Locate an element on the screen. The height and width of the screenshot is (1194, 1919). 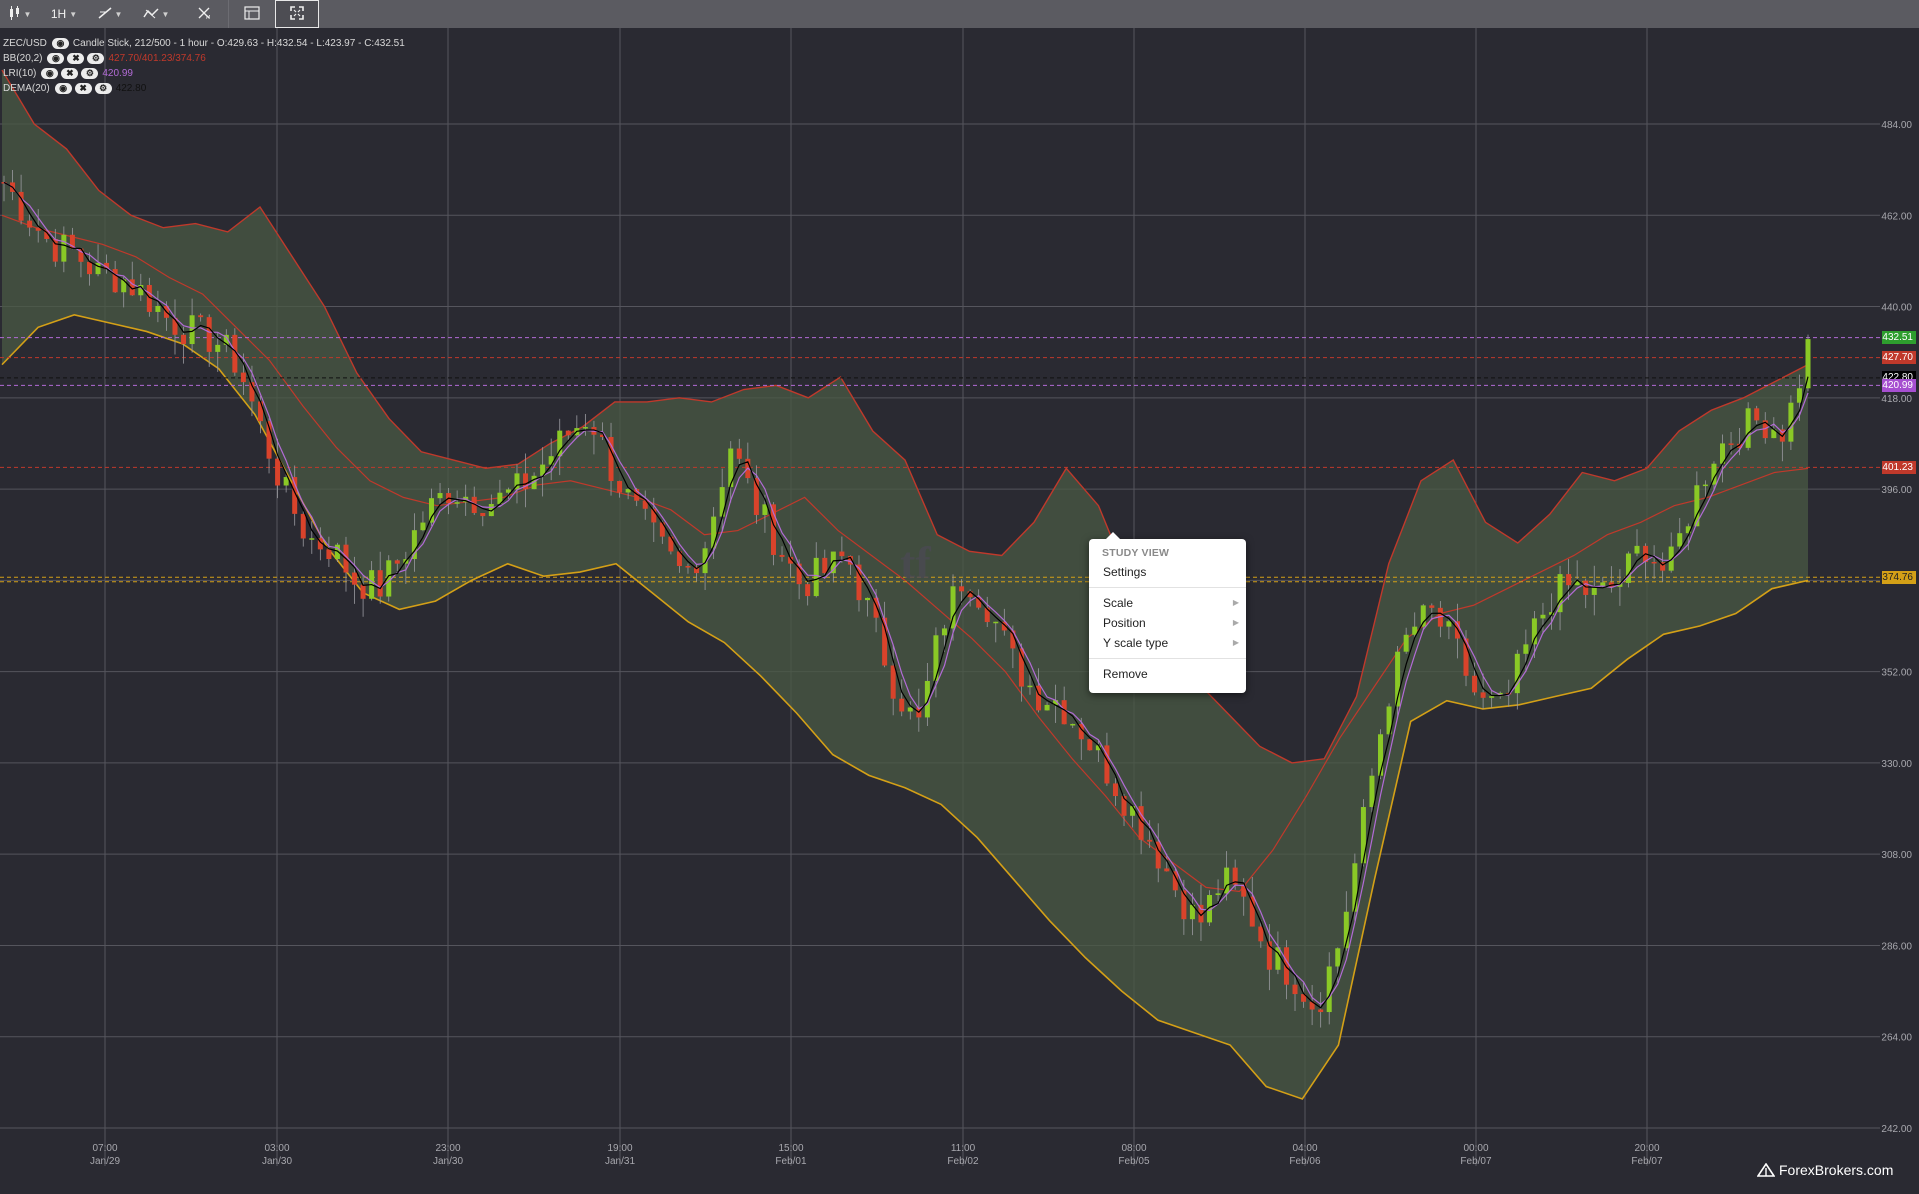
chevron-right-icon: ▶ is located at coordinates (1235, 622).